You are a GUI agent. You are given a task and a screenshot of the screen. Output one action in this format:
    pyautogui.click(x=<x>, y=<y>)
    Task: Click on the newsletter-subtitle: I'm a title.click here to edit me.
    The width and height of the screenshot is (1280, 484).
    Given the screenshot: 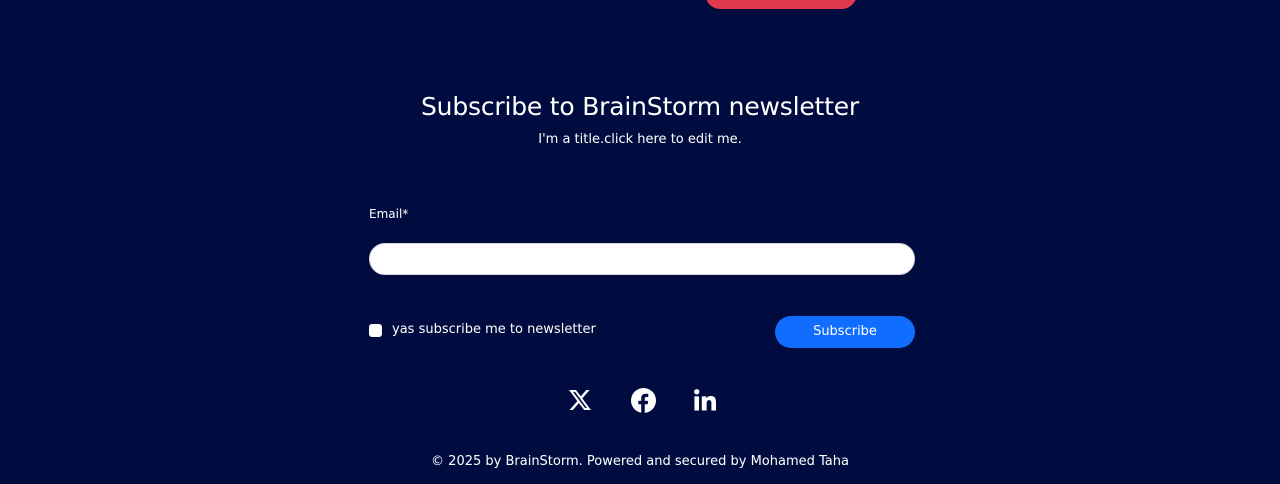 What is the action you would take?
    pyautogui.click(x=640, y=140)
    